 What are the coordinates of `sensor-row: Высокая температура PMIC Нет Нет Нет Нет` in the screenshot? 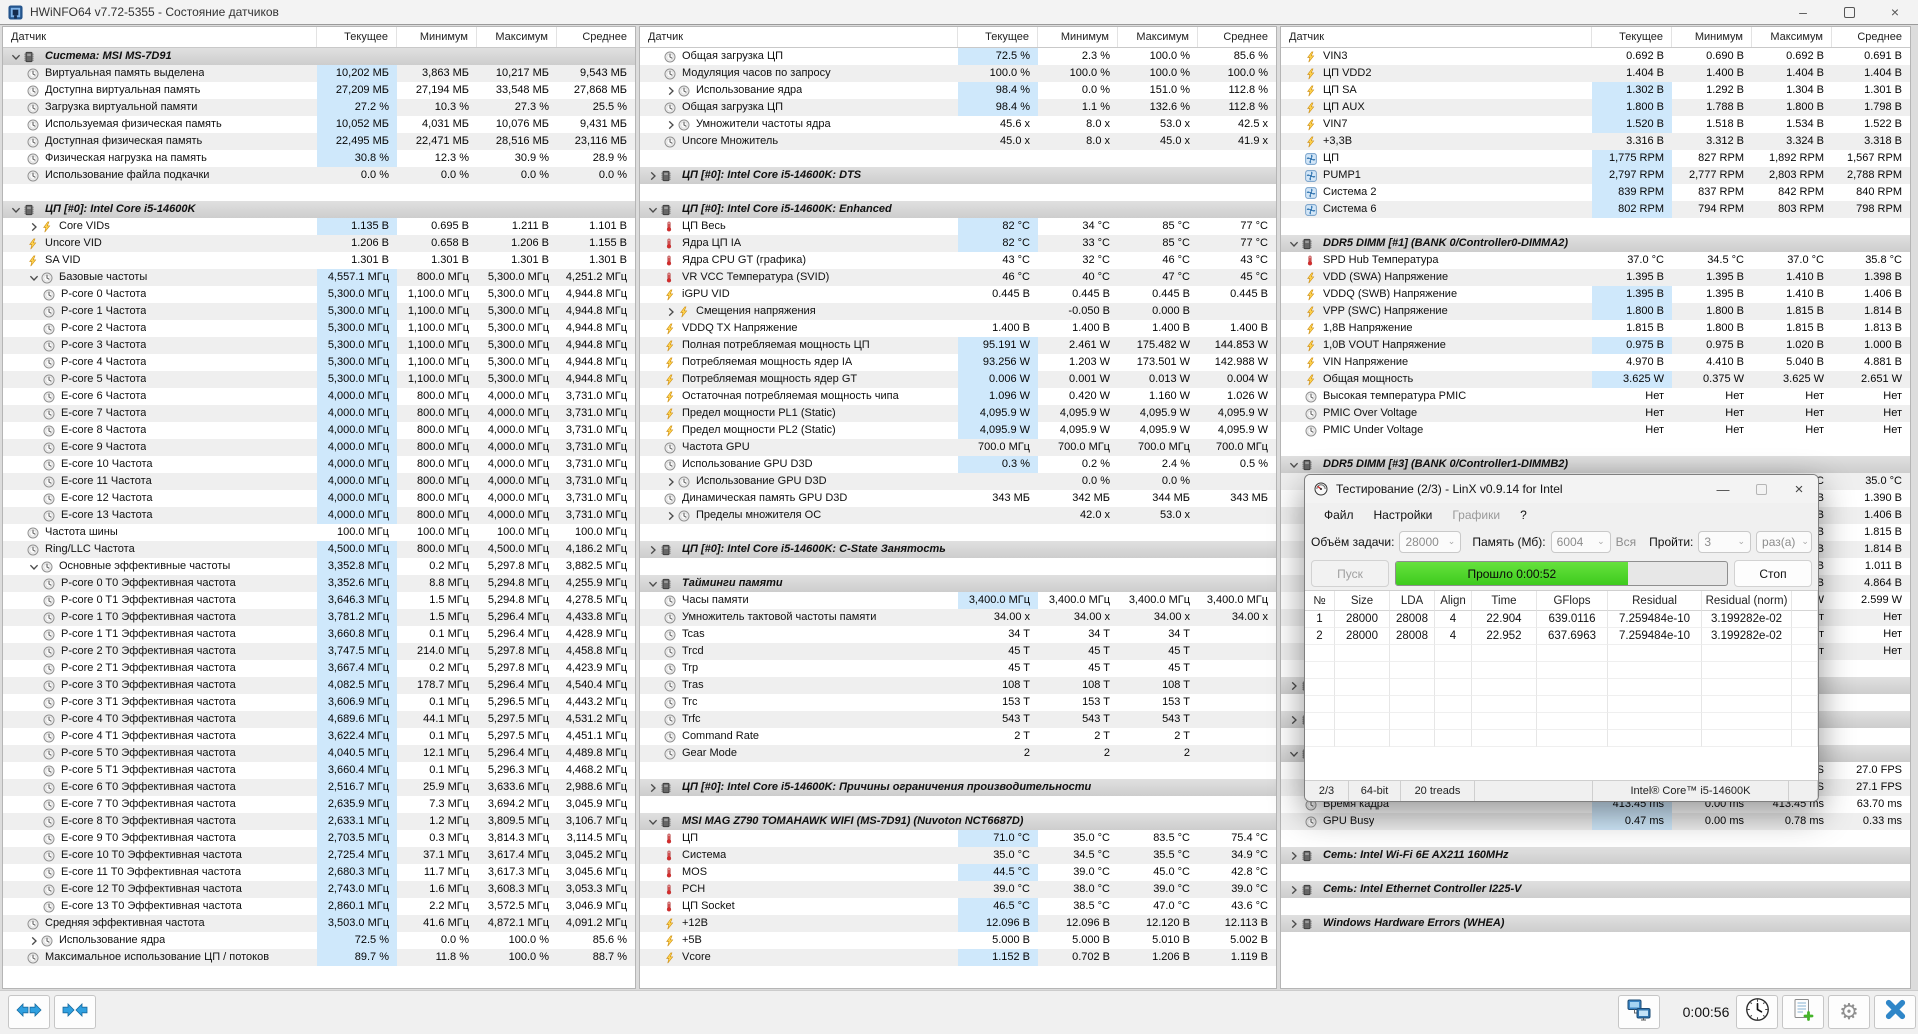 It's located at (1595, 396).